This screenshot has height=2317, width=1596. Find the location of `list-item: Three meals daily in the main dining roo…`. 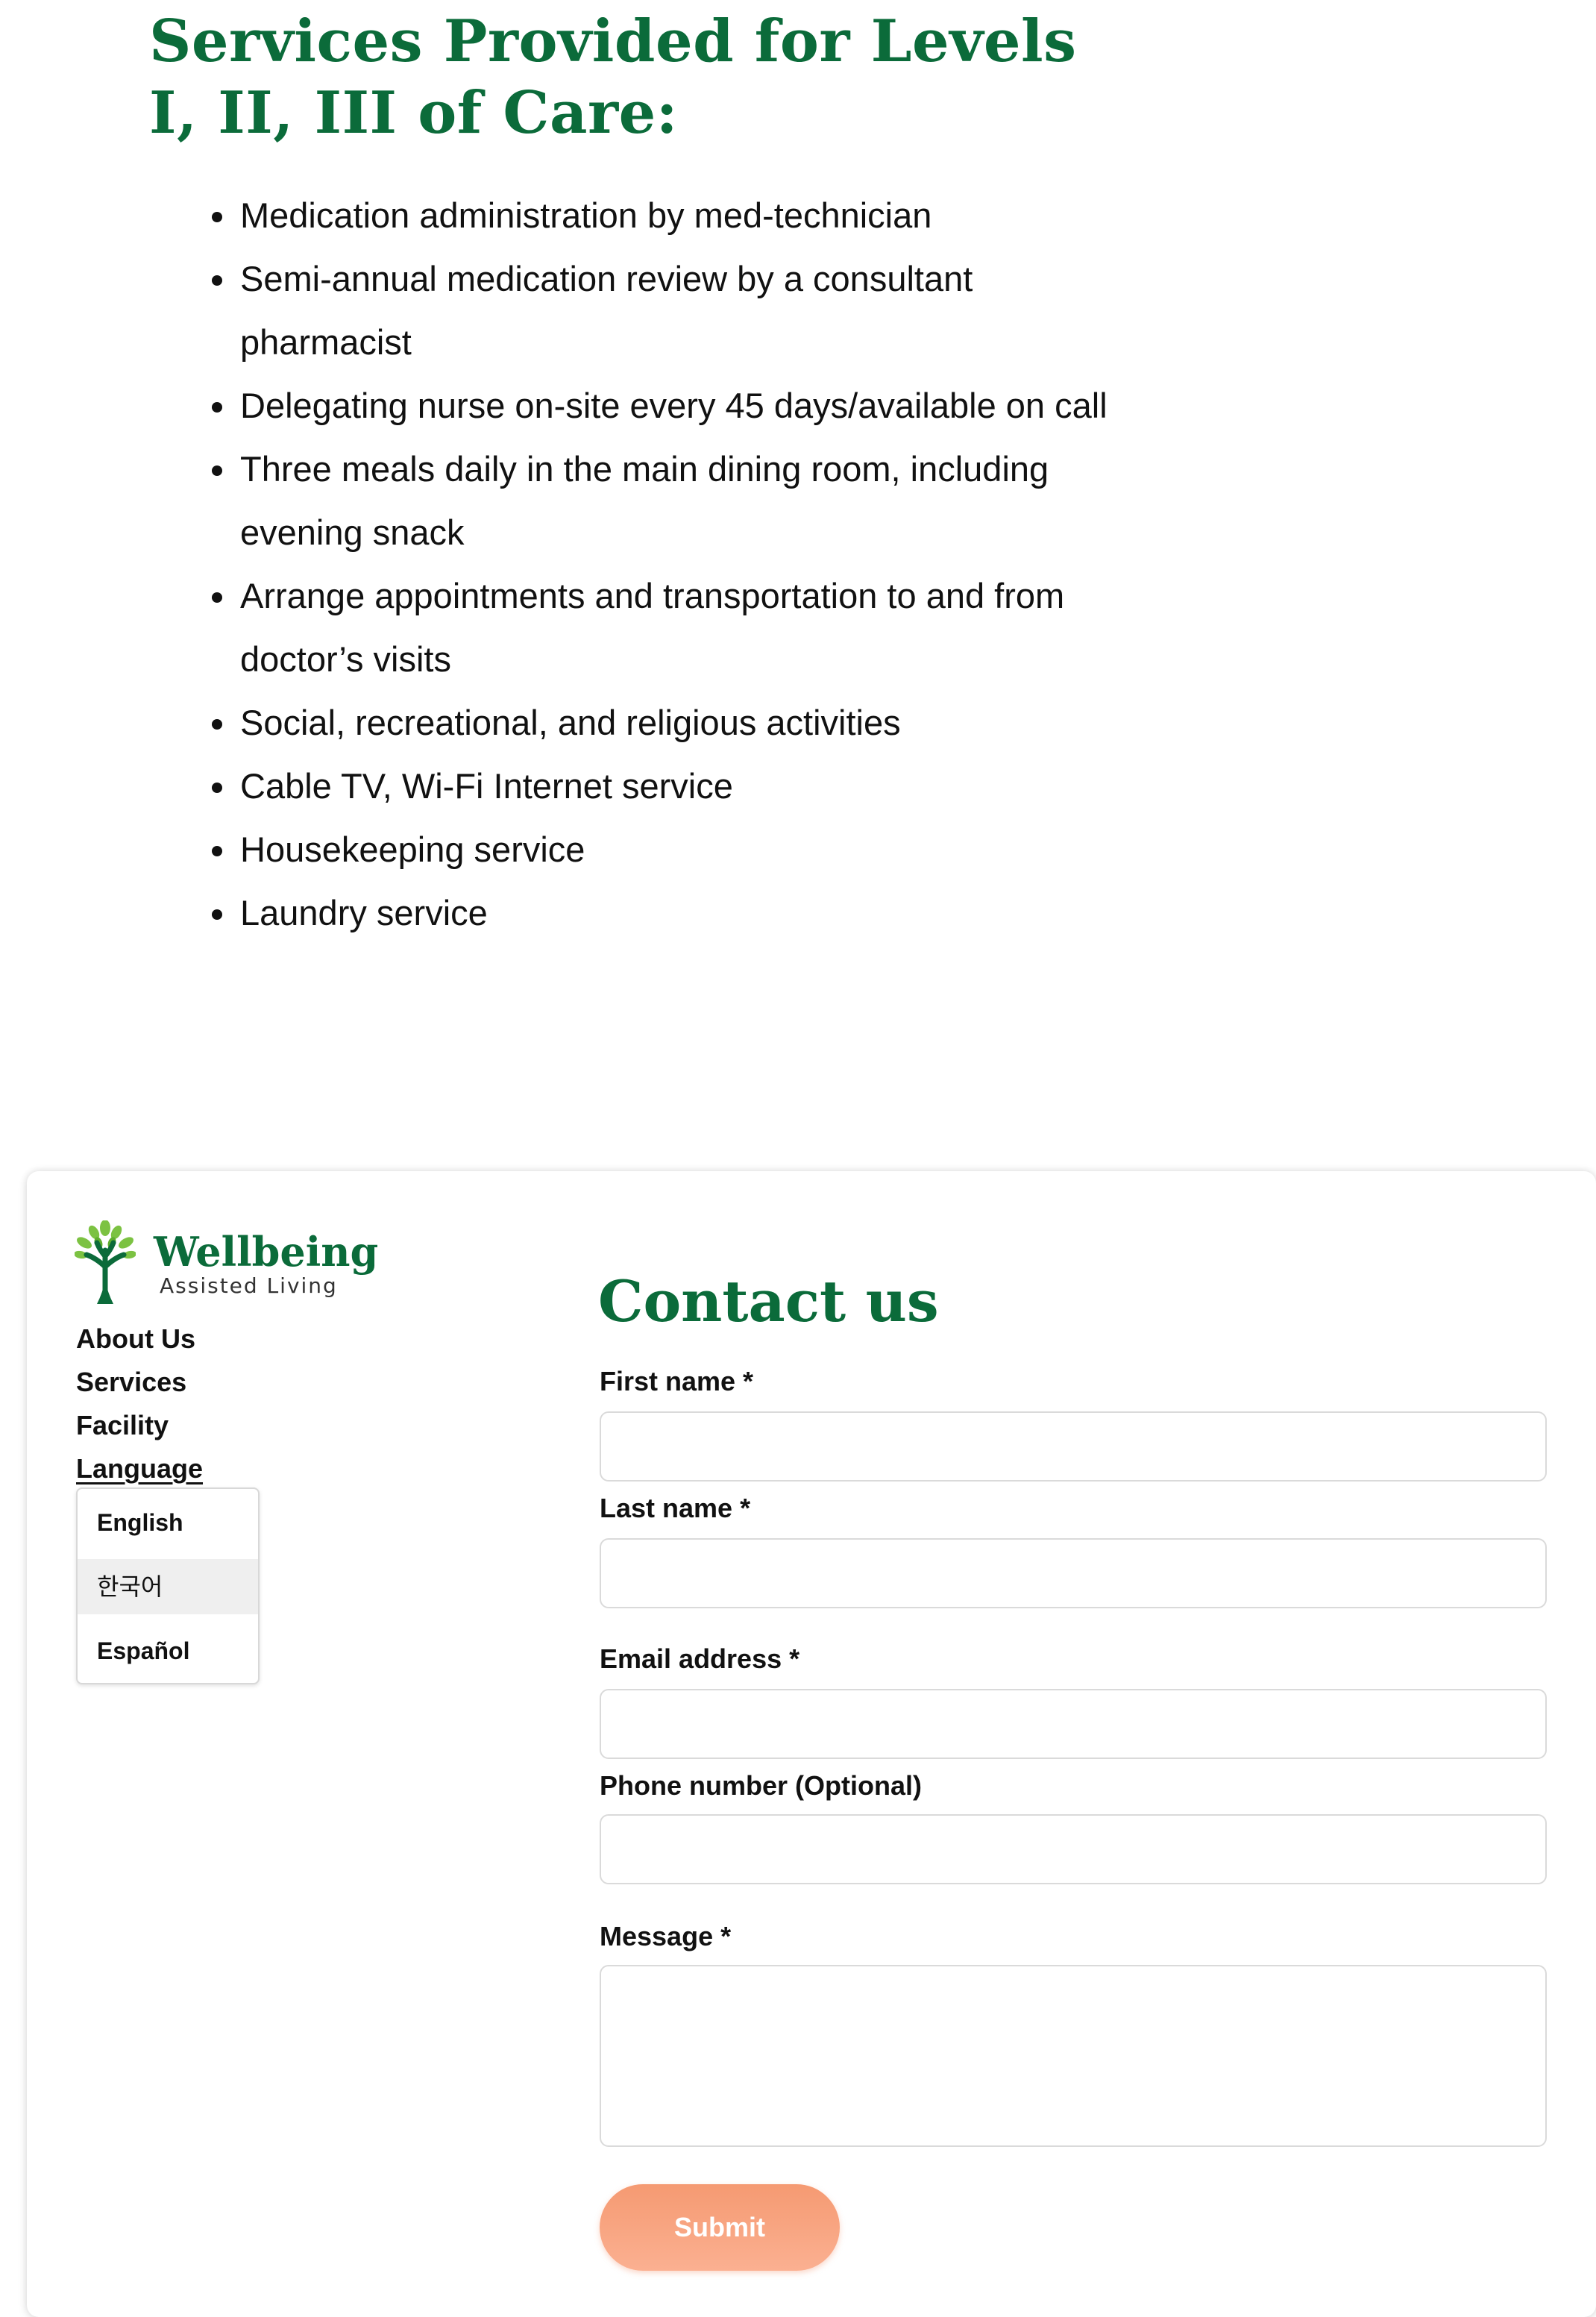

list-item: Three meals daily in the main dining roo… is located at coordinates (666, 501).